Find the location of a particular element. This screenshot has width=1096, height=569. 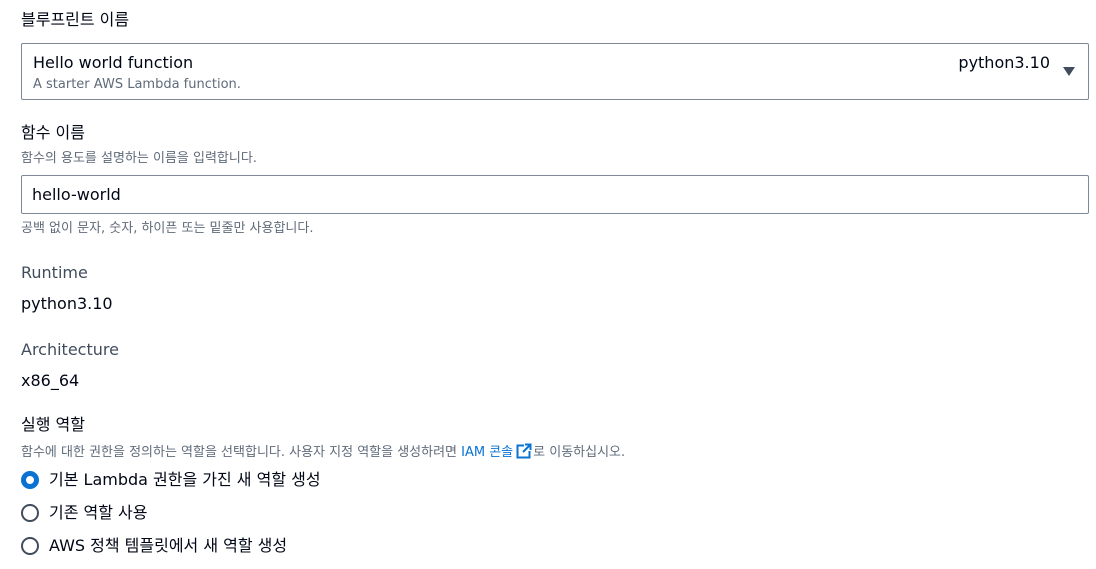

iam-console-link-text: IAM 콘솔 is located at coordinates (487, 452).